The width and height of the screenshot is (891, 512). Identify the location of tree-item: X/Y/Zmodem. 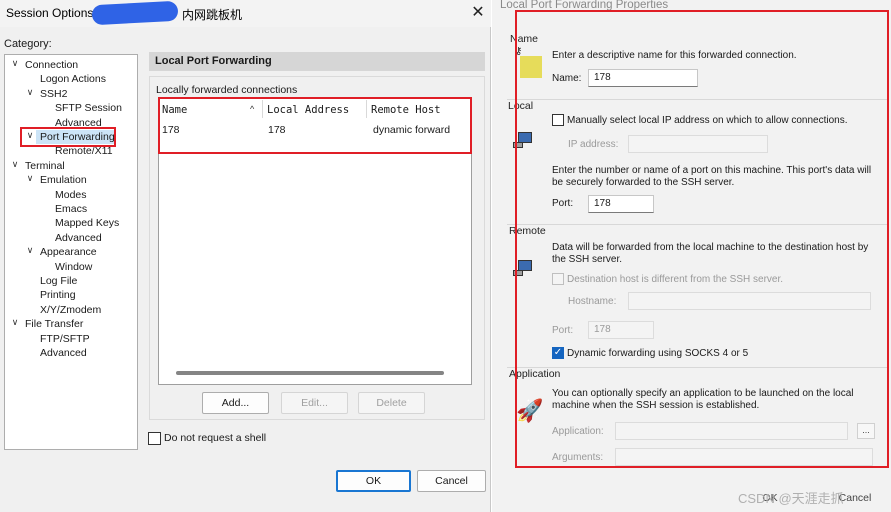
(70, 310).